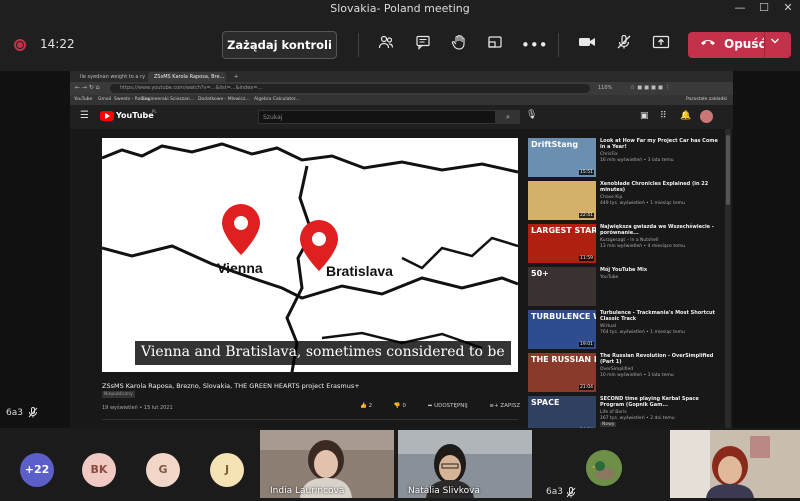 The height and width of the screenshot is (501, 800). I want to click on thumbnail-text: TURBULENCE WAS BROKEN, so click(563, 316).